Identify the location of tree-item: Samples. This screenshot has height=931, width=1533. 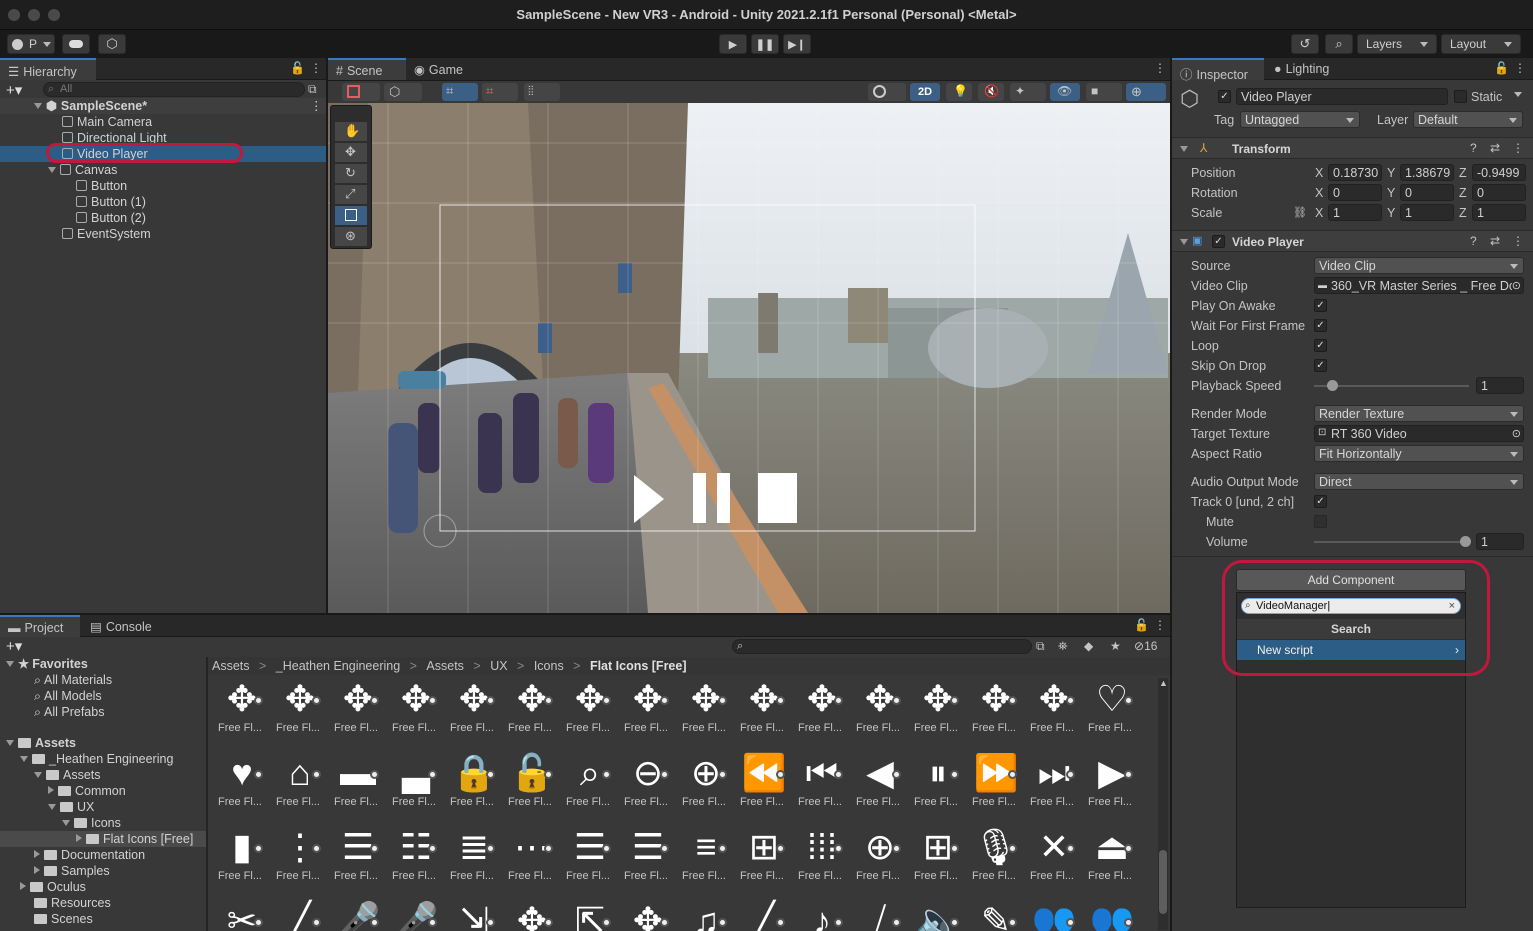
(103, 871).